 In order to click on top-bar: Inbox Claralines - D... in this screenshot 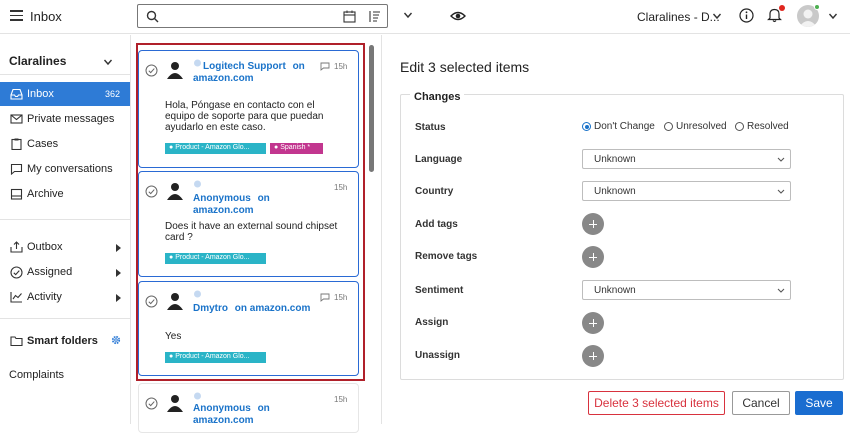, I will do `click(425, 17)`.